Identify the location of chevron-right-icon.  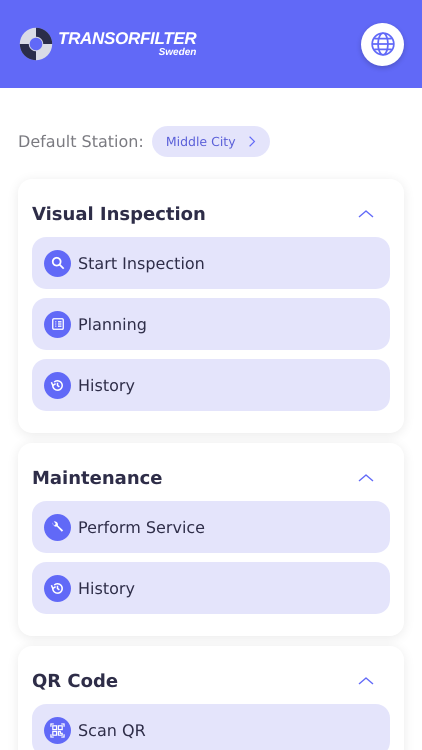
(252, 141).